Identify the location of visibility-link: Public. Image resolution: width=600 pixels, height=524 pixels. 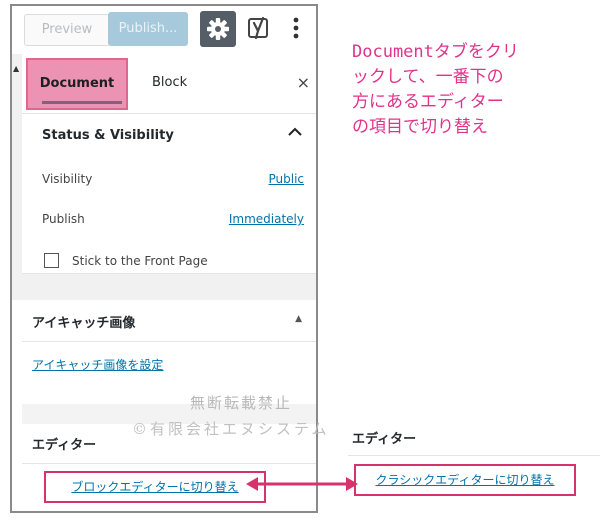
(286, 179).